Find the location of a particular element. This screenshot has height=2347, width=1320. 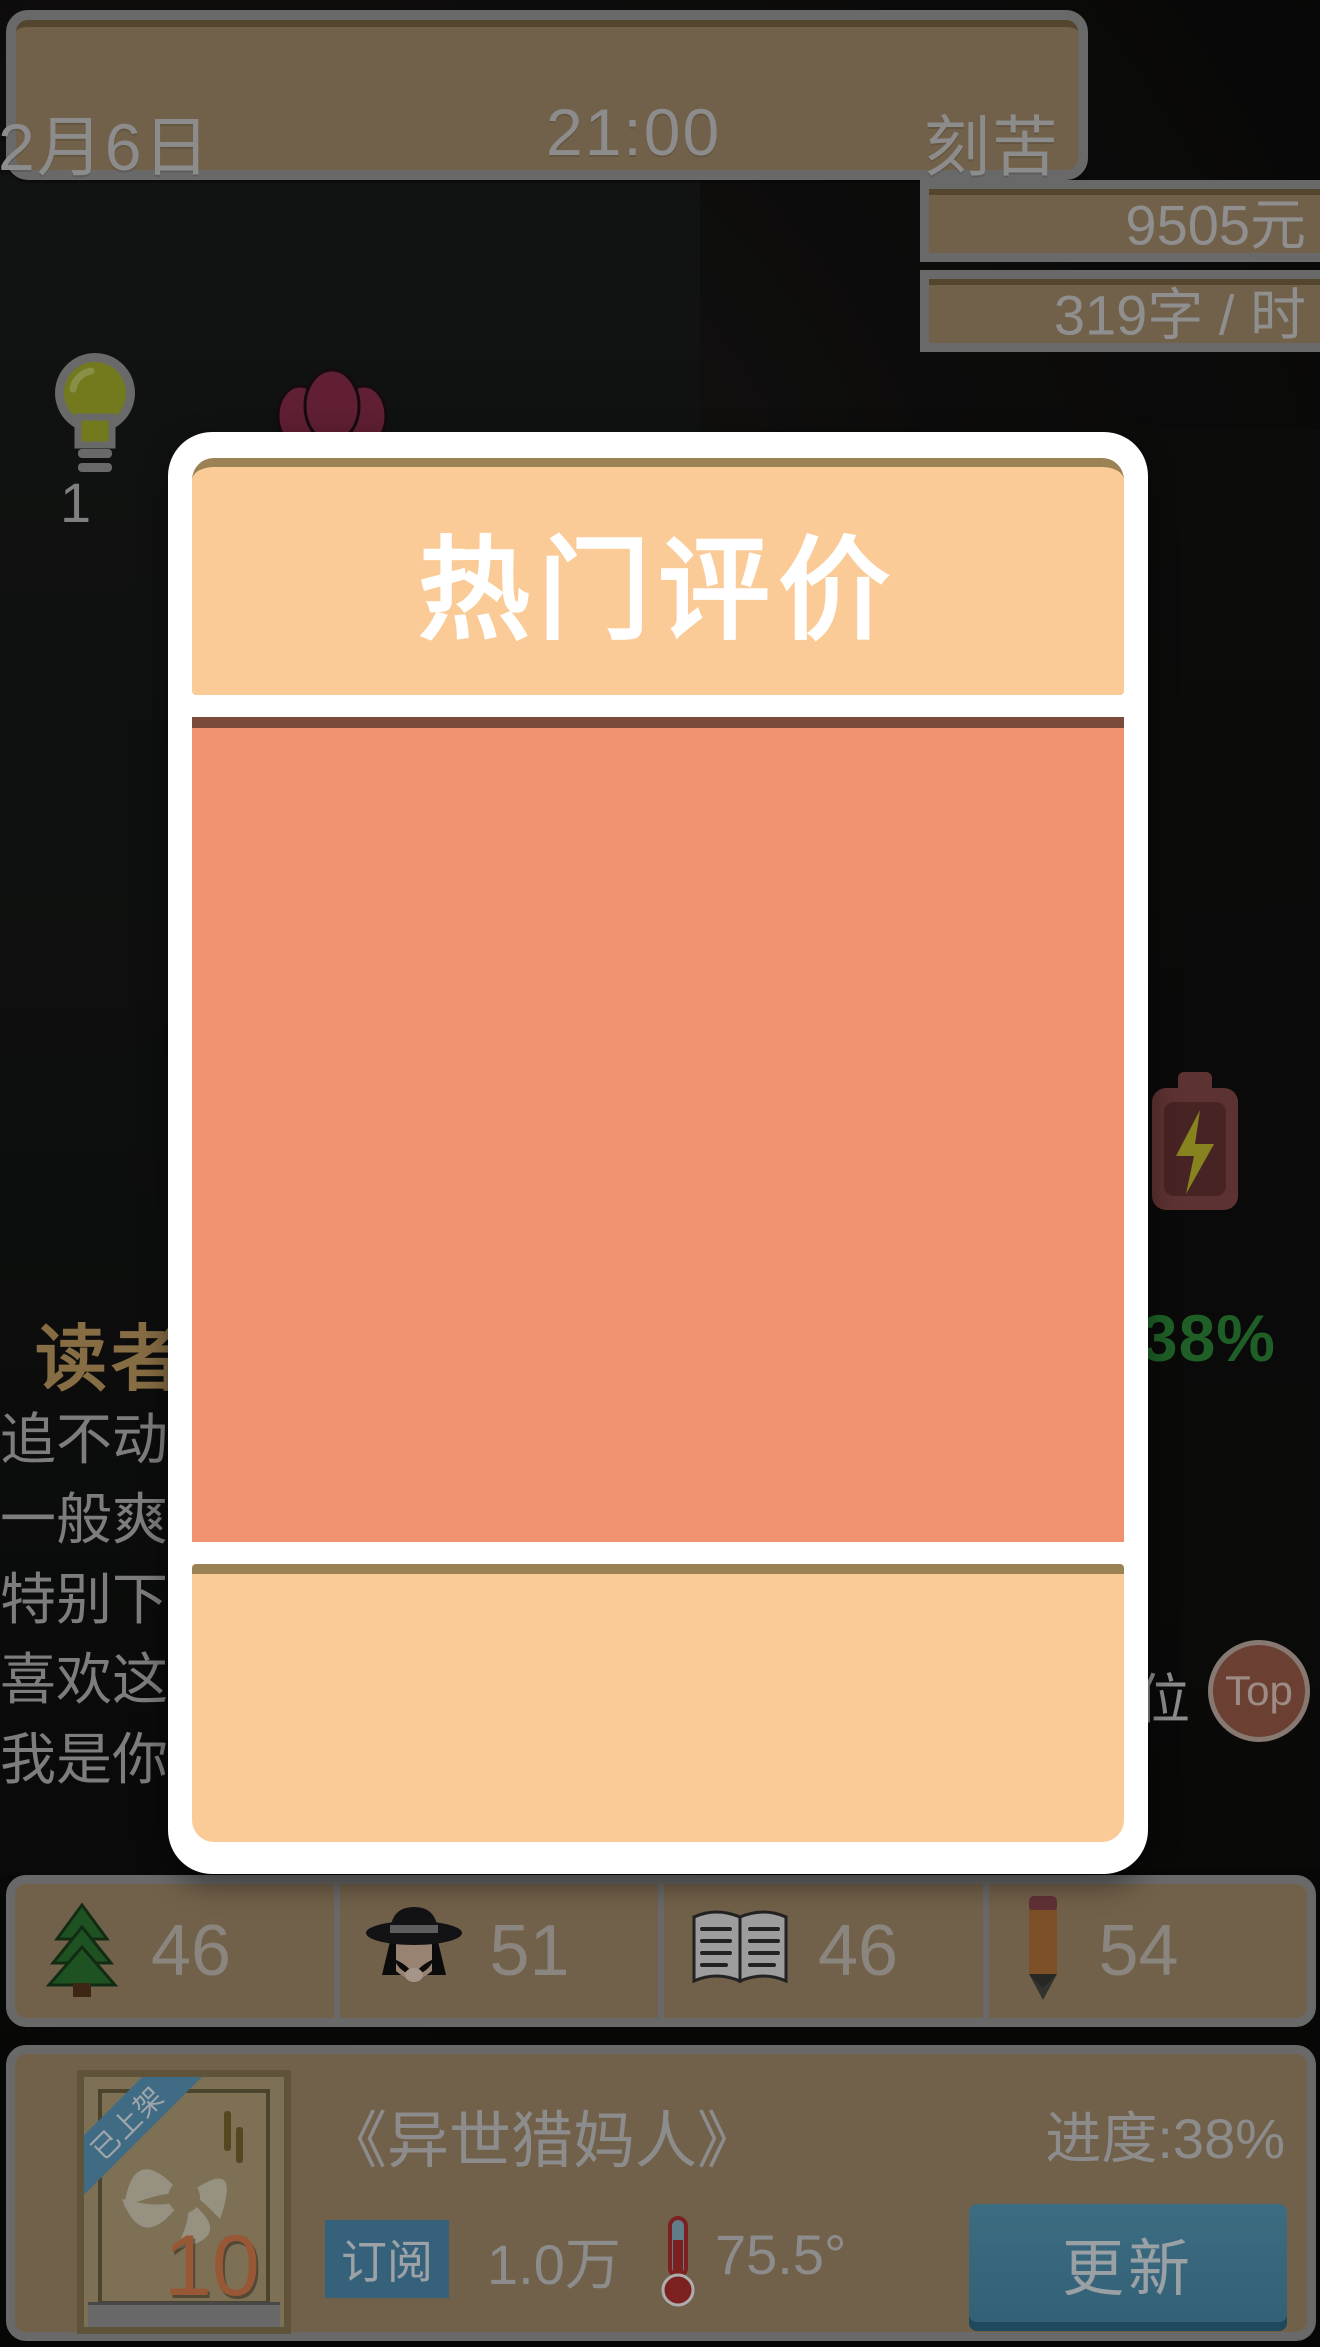

modal-header: 热门评价 is located at coordinates (658, 576).